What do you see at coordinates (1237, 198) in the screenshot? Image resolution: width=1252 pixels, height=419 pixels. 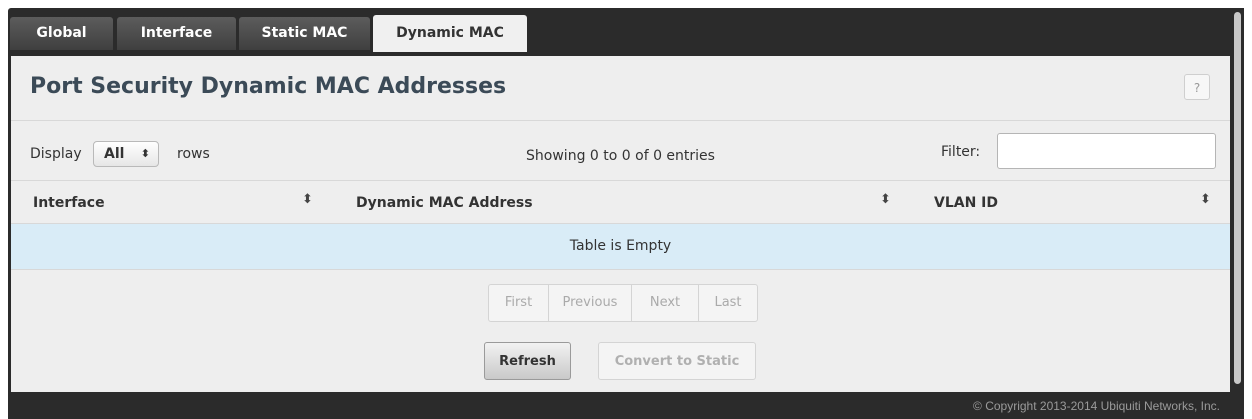 I see `scrollbar-thumb` at bounding box center [1237, 198].